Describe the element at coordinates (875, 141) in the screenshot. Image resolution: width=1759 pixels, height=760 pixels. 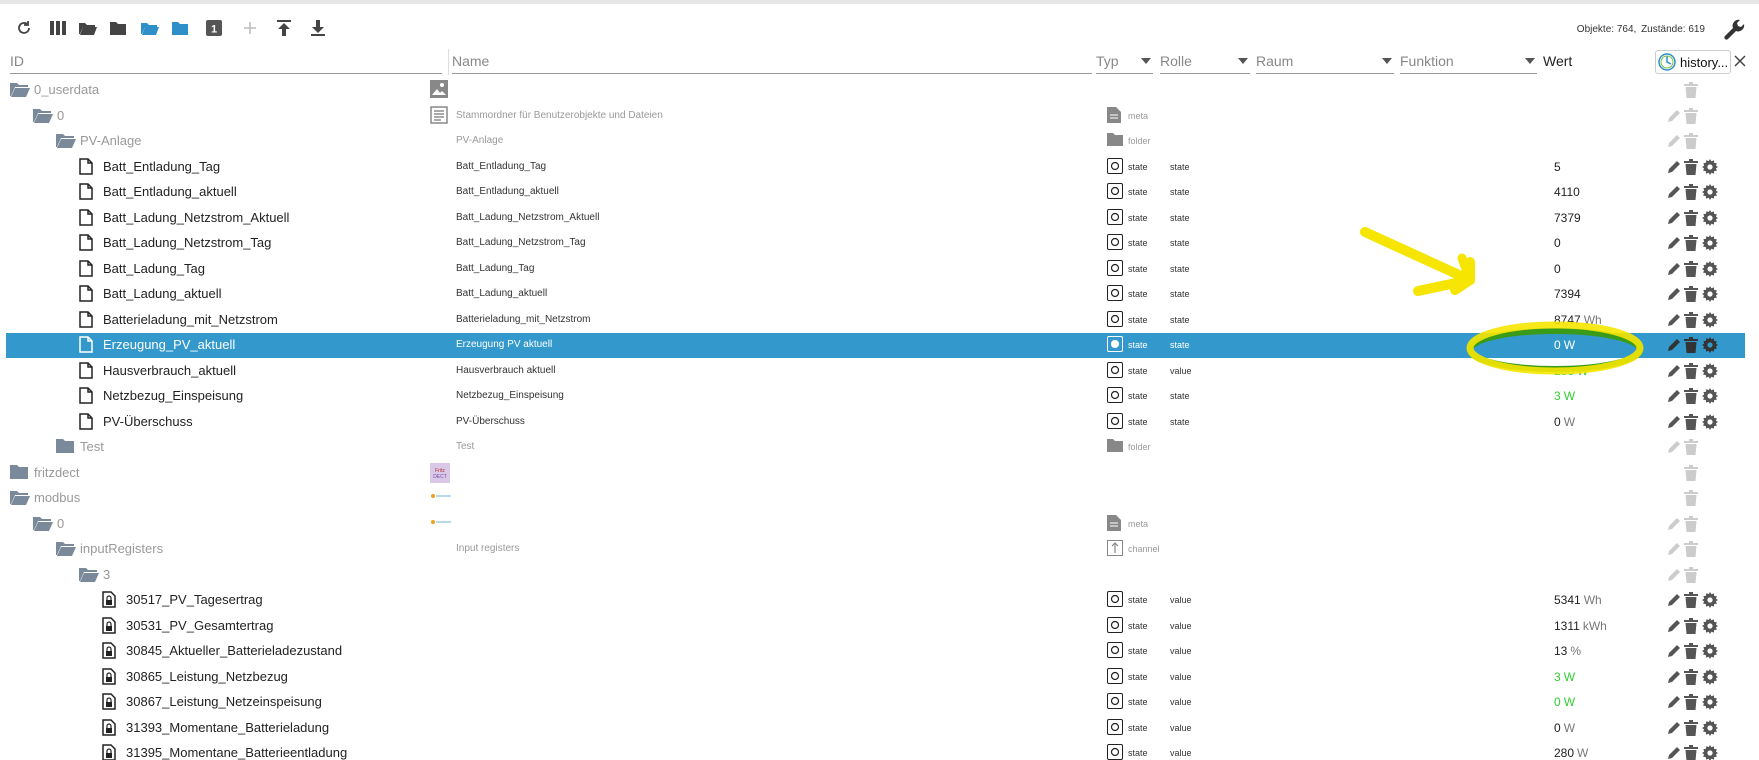
I see `table-row: PV-Anlage PV-Anlage folder` at that location.